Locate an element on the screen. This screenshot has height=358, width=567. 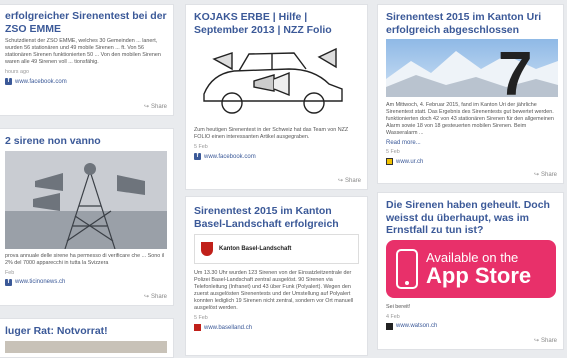
post-source: www.baselland.ch is located at coordinates (276, 327).